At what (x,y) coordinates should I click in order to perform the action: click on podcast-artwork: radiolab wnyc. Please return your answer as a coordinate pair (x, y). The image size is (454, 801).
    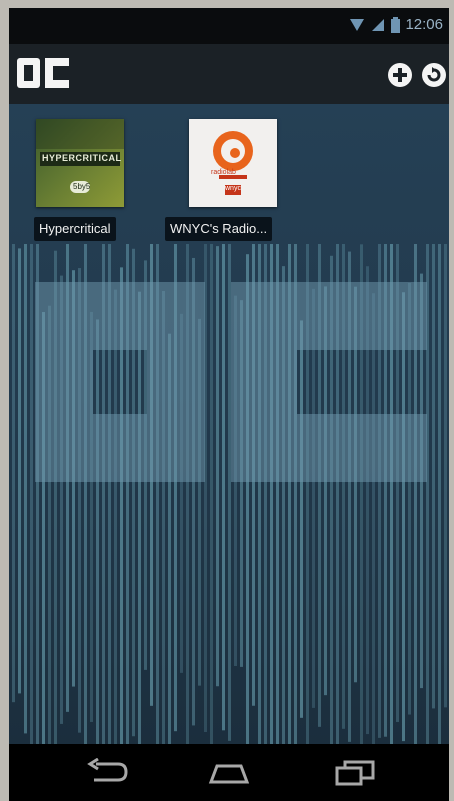
    Looking at the image, I should click on (233, 163).